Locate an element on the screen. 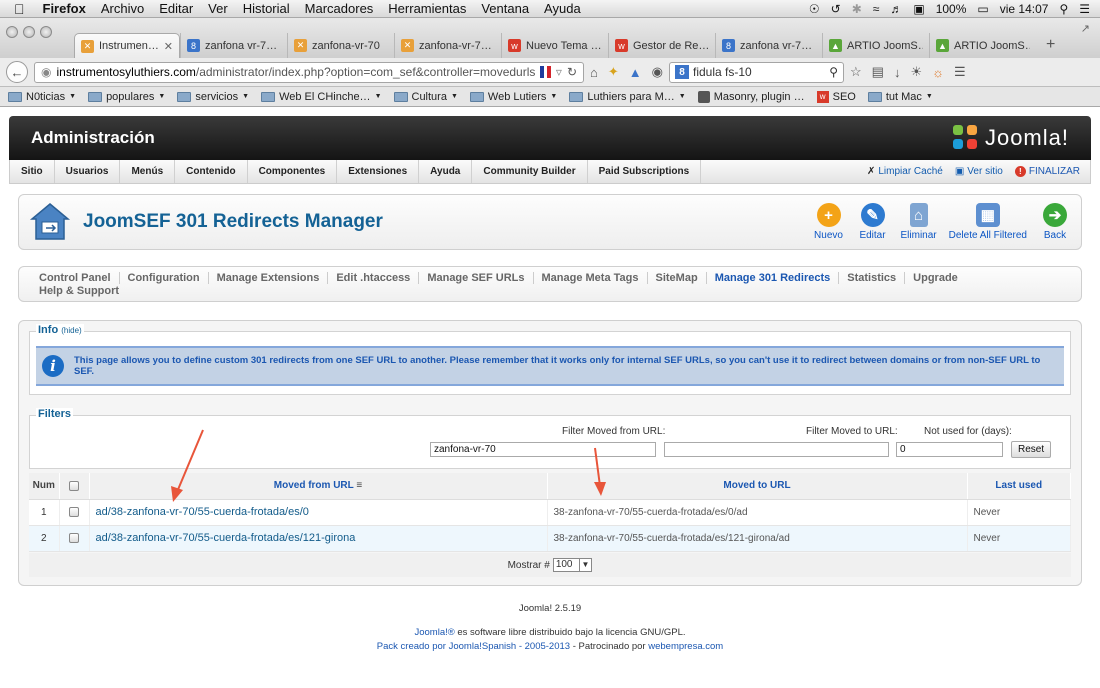  bookmark-star-icon: ☆ is located at coordinates (856, 72).